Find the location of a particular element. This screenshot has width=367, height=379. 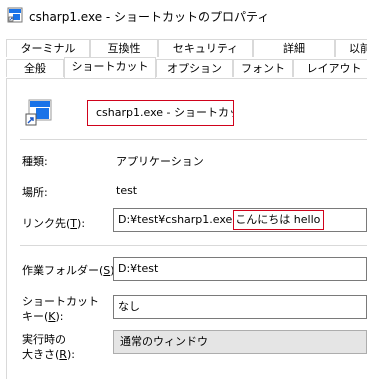

tab-terminal: ターミナル is located at coordinates (48, 48).